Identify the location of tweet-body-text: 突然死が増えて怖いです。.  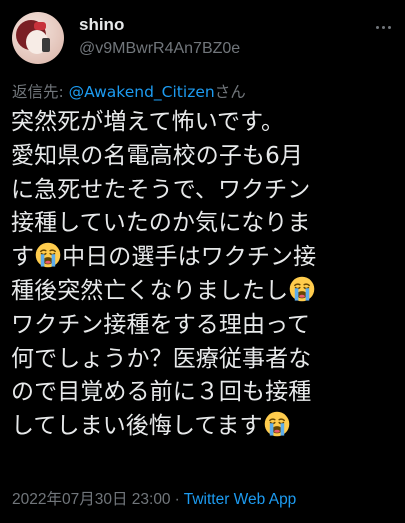
(148, 122).